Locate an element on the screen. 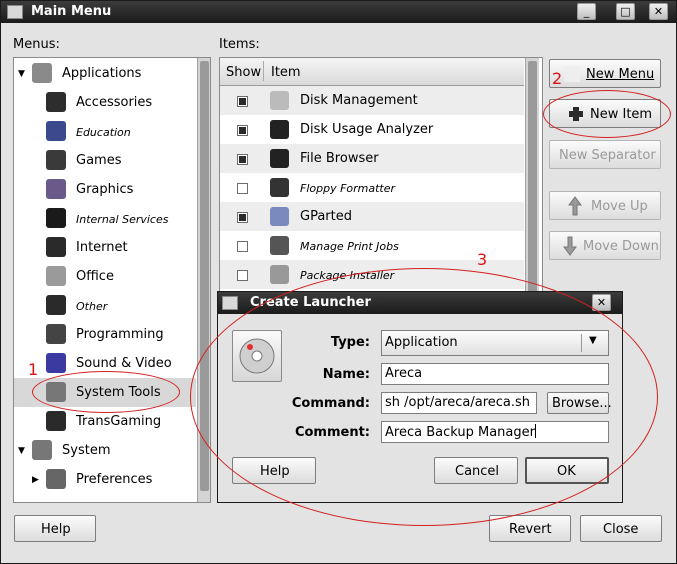 Image resolution: width=677 pixels, height=564 pixels. internal-services-icon is located at coordinates (56, 218).